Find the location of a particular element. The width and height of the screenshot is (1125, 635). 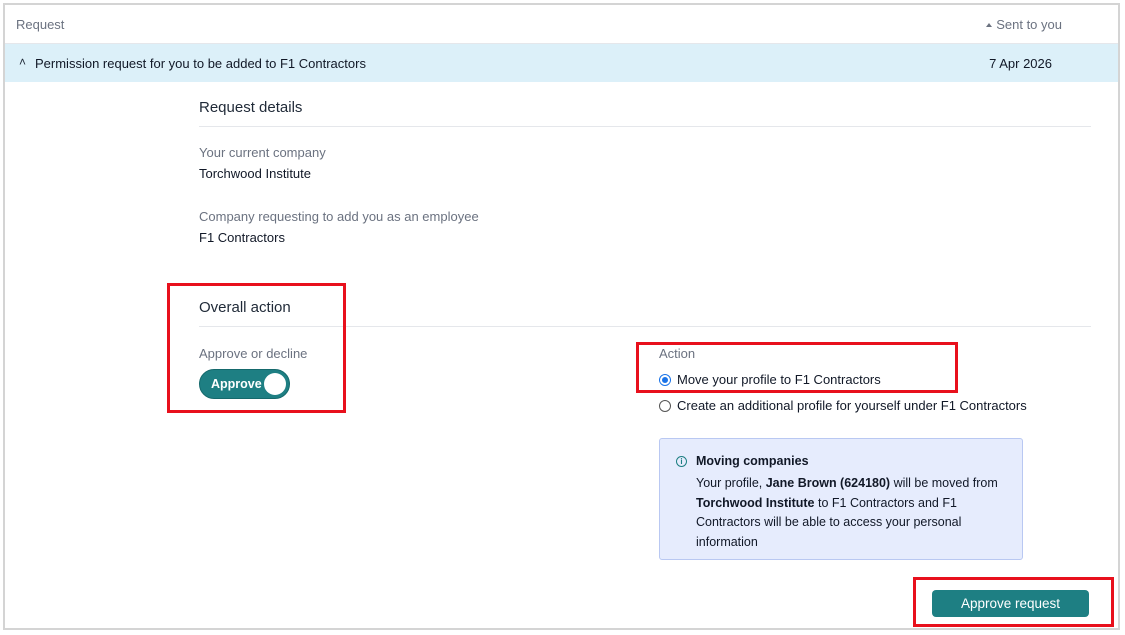

current-company-label: Your current company is located at coordinates (262, 152).